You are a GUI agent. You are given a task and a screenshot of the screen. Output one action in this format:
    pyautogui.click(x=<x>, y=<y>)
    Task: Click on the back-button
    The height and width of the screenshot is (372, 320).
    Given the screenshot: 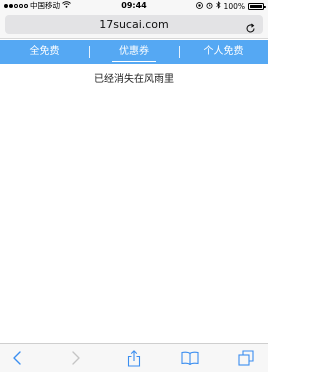 What is the action you would take?
    pyautogui.click(x=17, y=358)
    